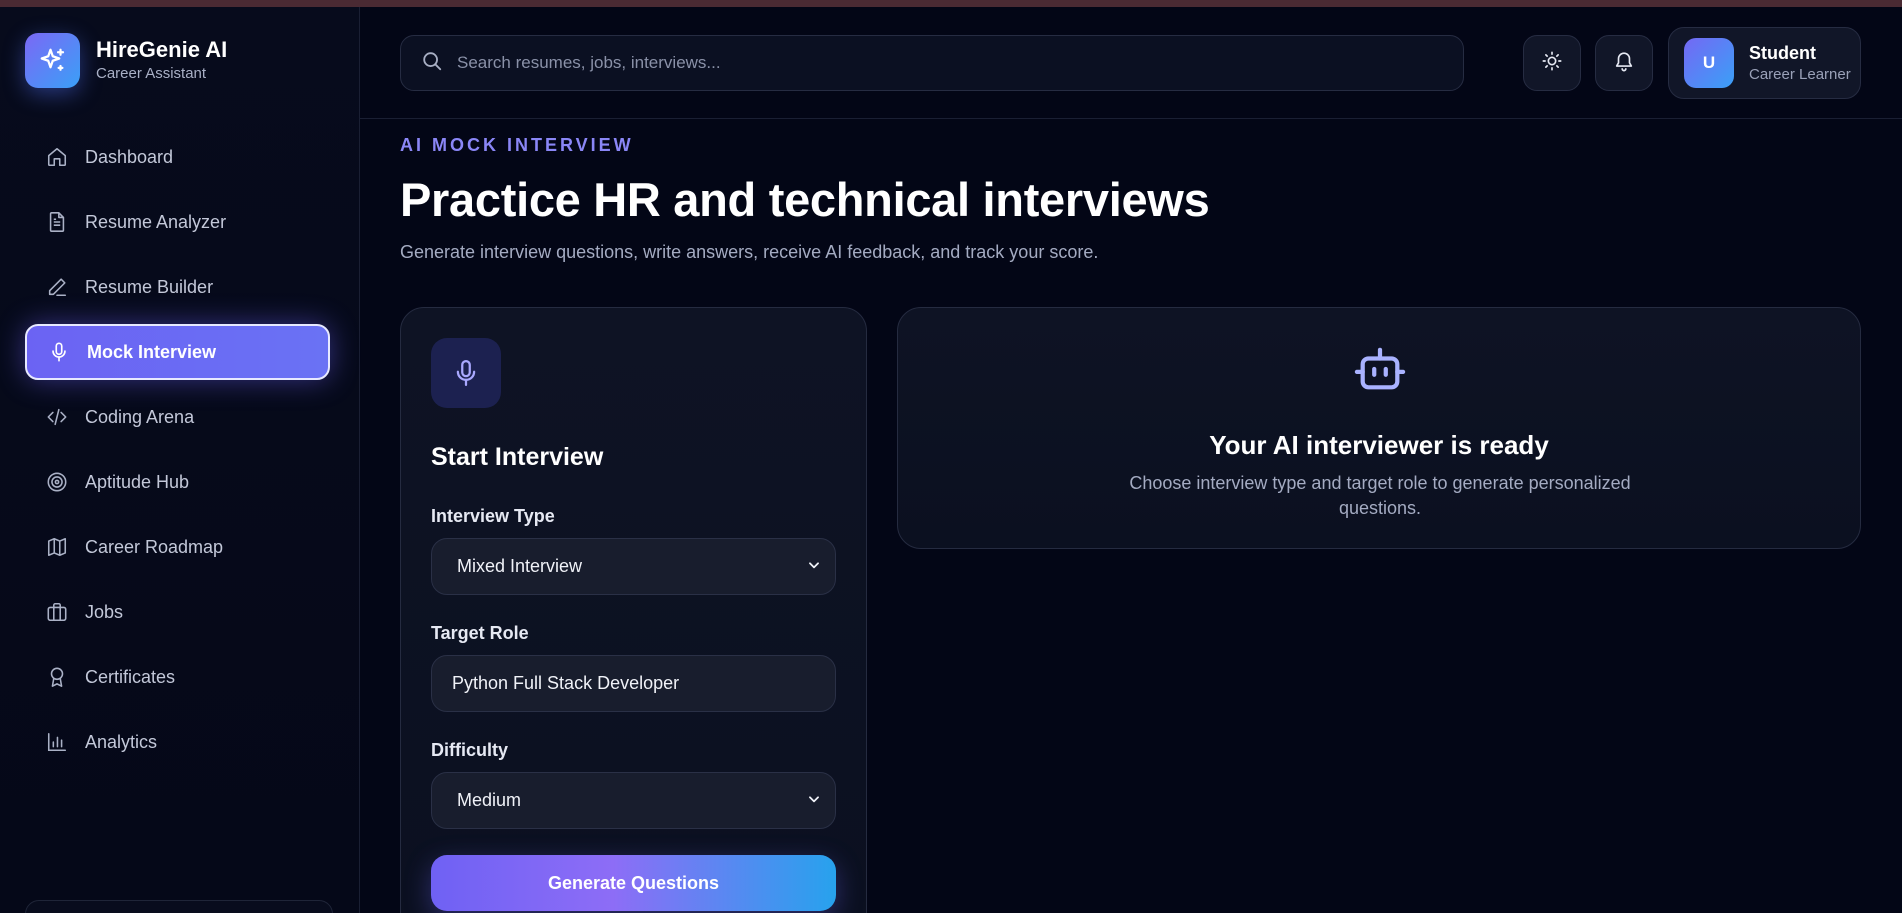 The width and height of the screenshot is (1902, 913). What do you see at coordinates (57, 742) in the screenshot?
I see `bar-chart-icon` at bounding box center [57, 742].